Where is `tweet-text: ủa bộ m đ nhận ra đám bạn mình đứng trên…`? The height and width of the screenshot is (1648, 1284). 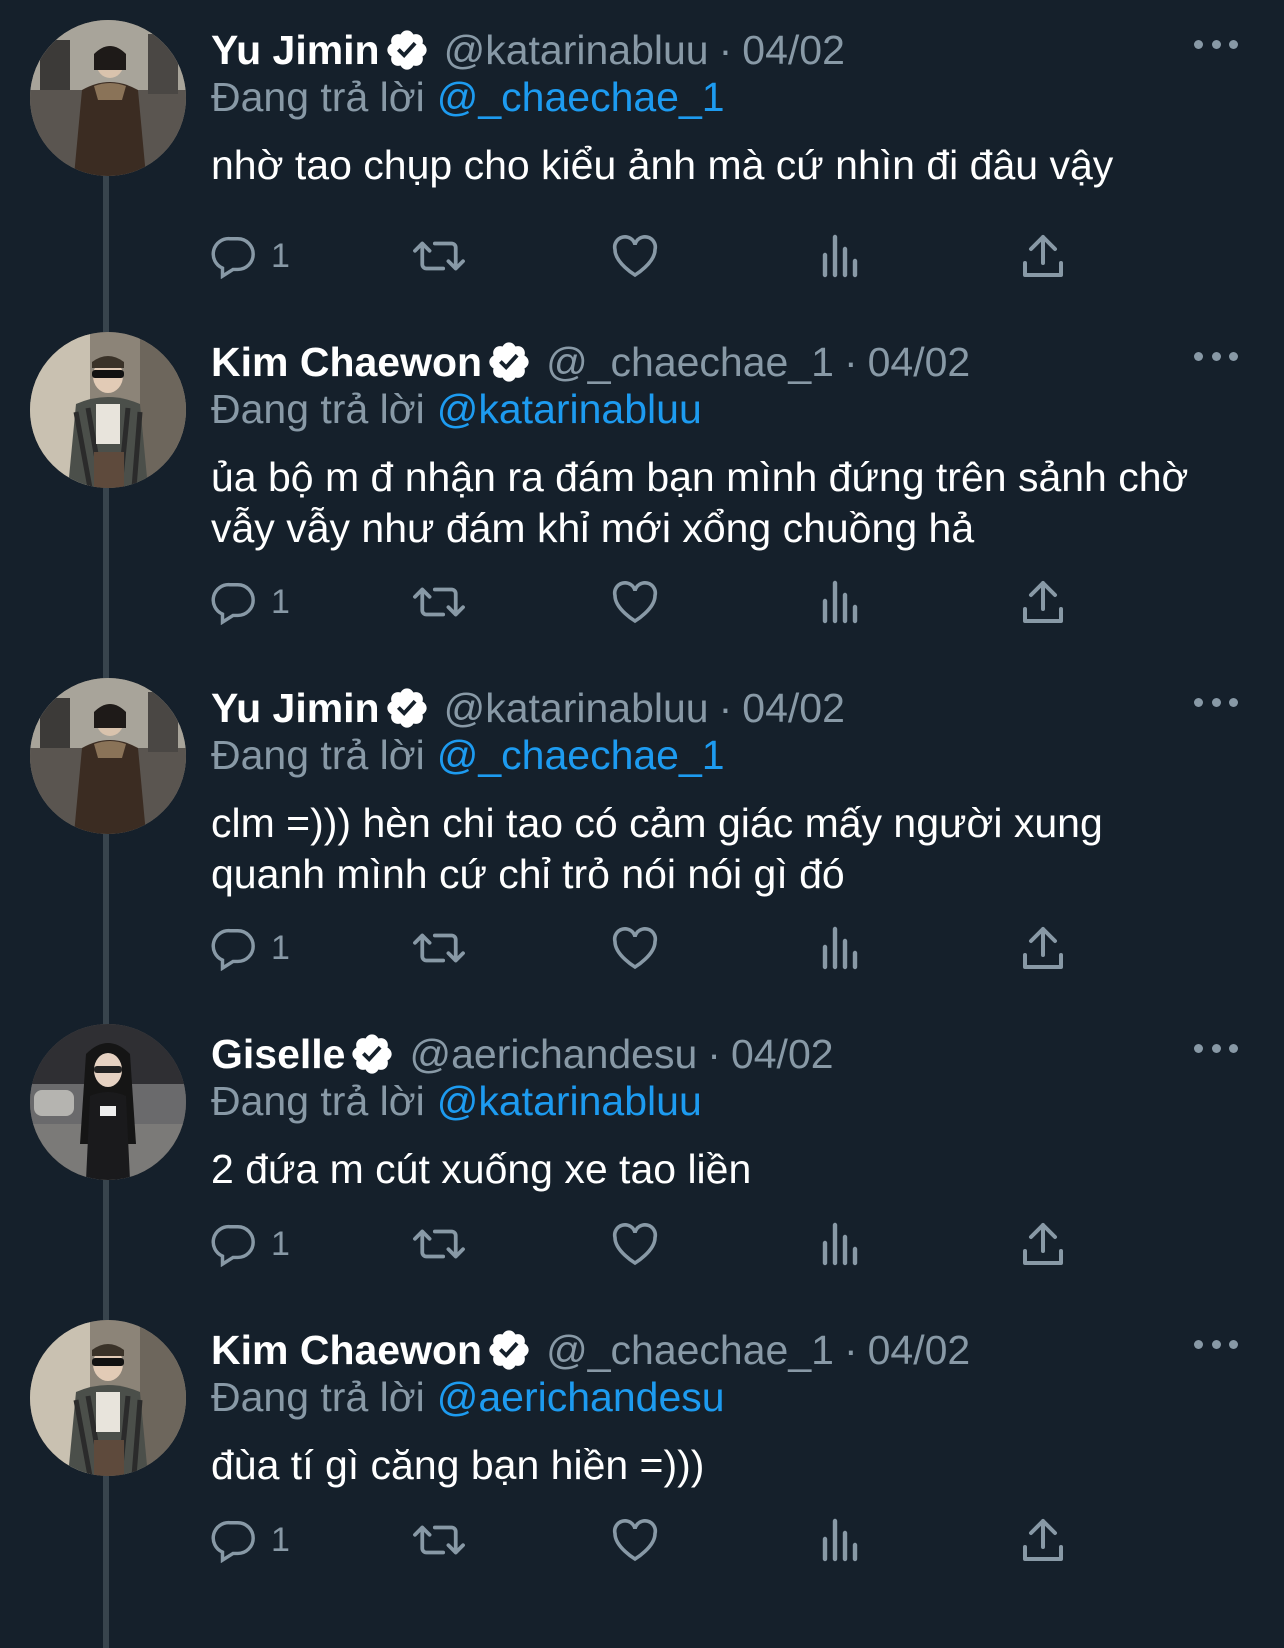 tweet-text: ủa bộ m đ nhận ra đám bạn mình đứng trên… is located at coordinates (700, 502).